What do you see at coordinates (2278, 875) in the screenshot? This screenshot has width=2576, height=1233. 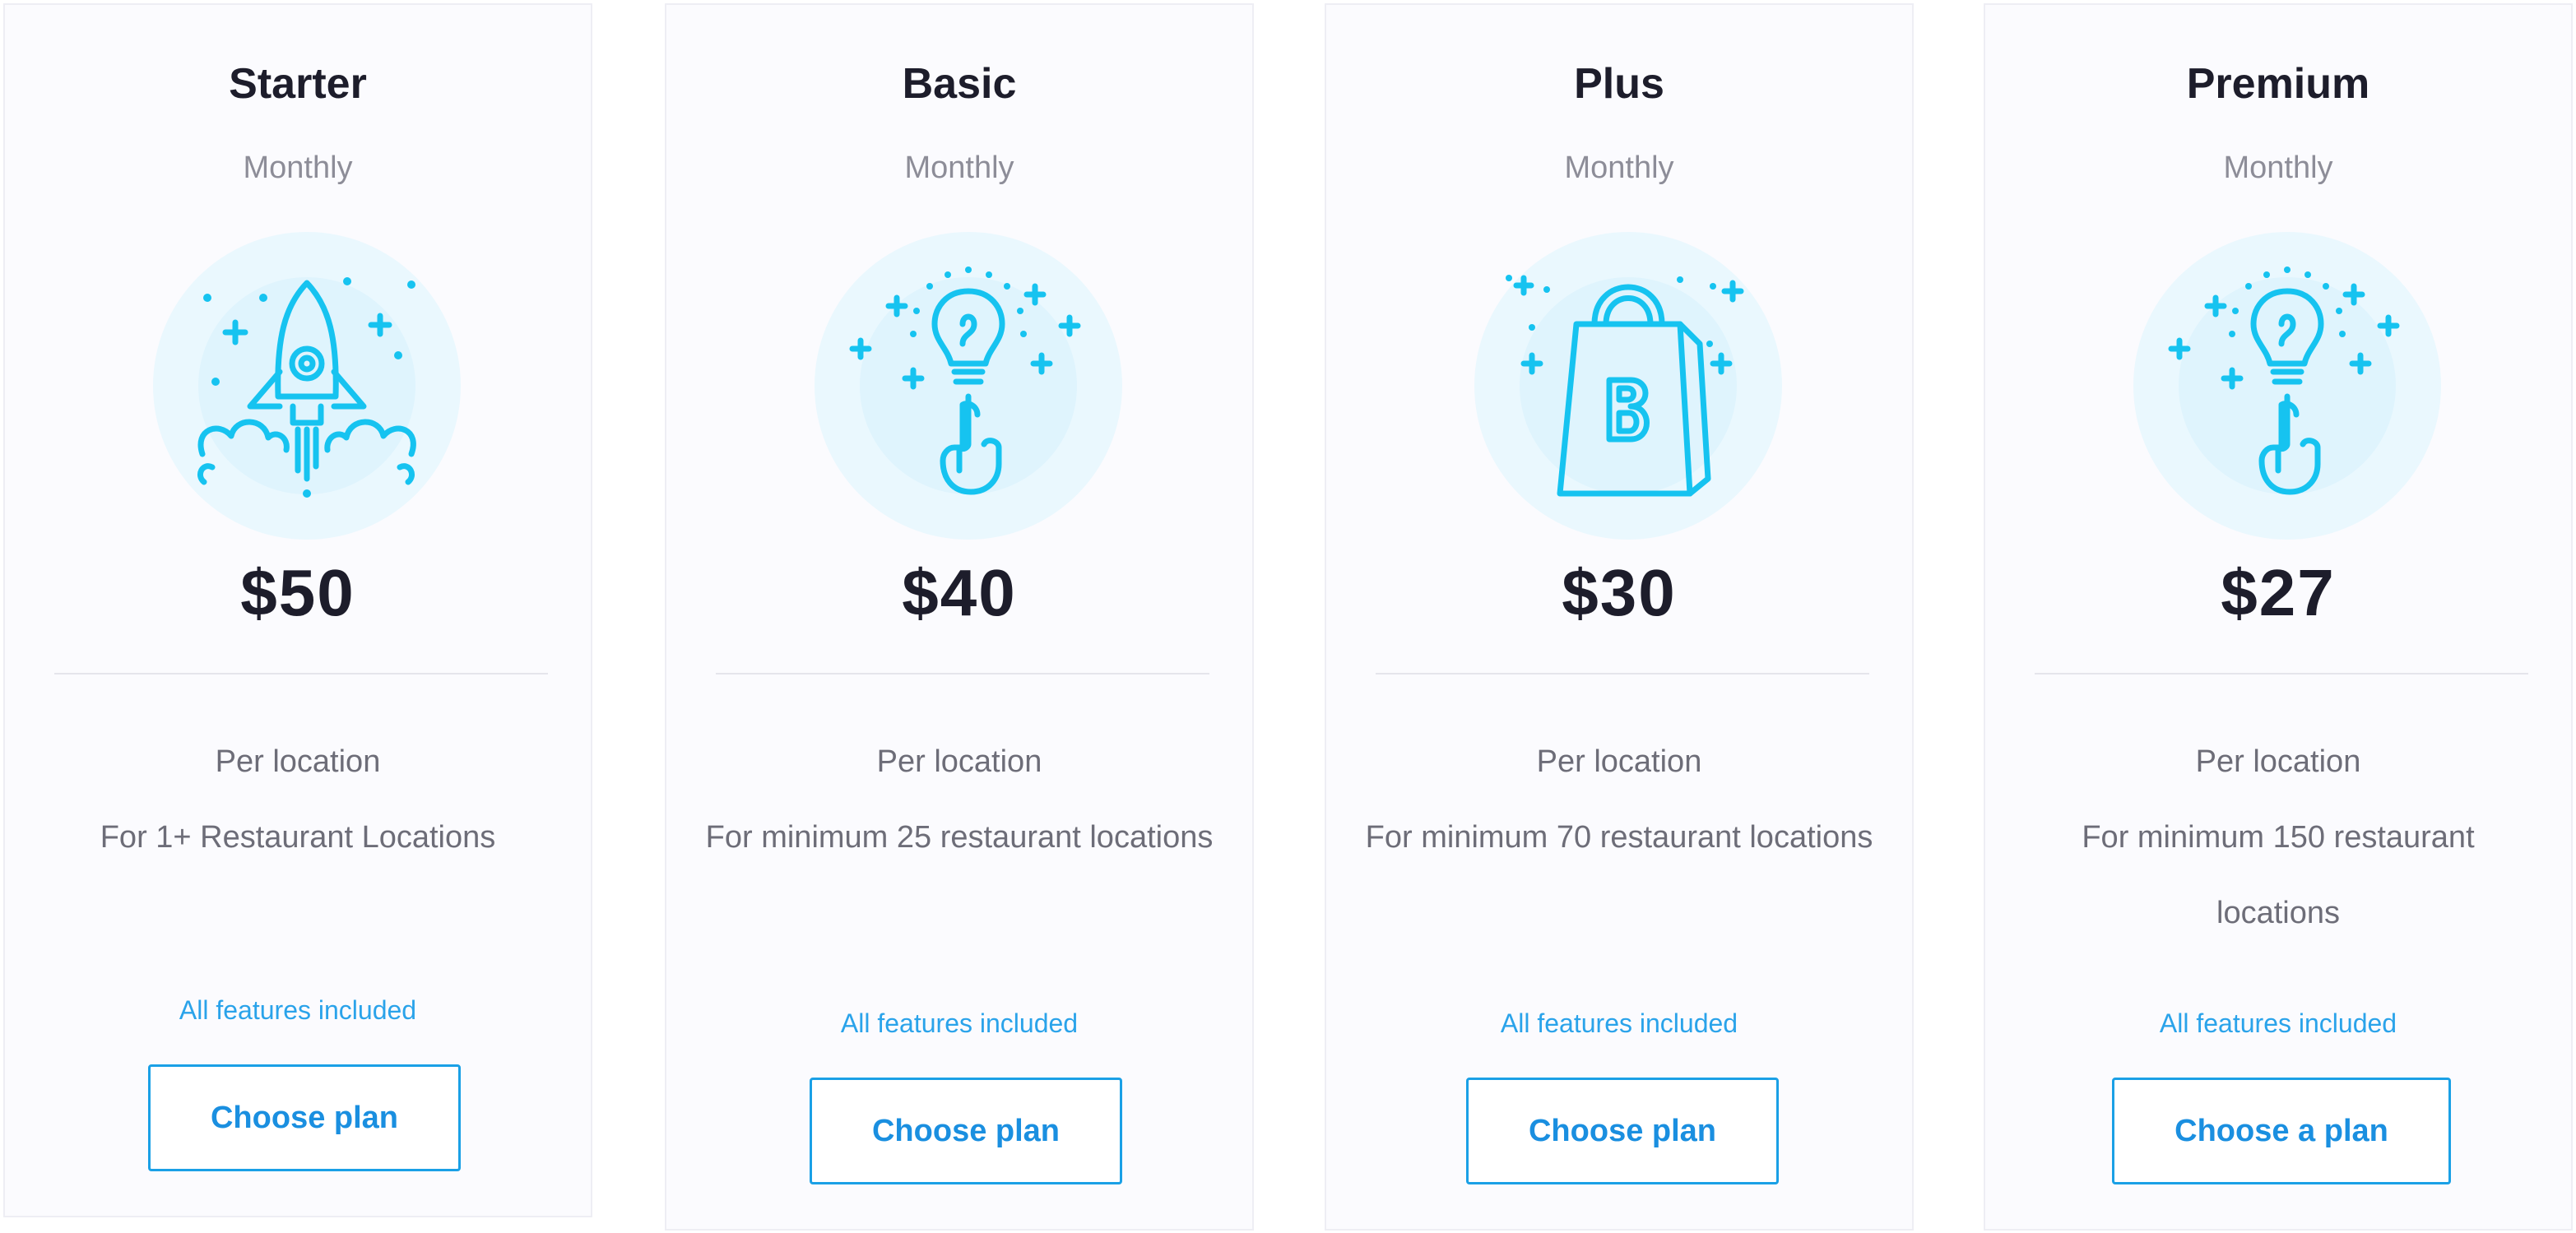 I see `plan-description: For minimum 150 restaurant locations` at bounding box center [2278, 875].